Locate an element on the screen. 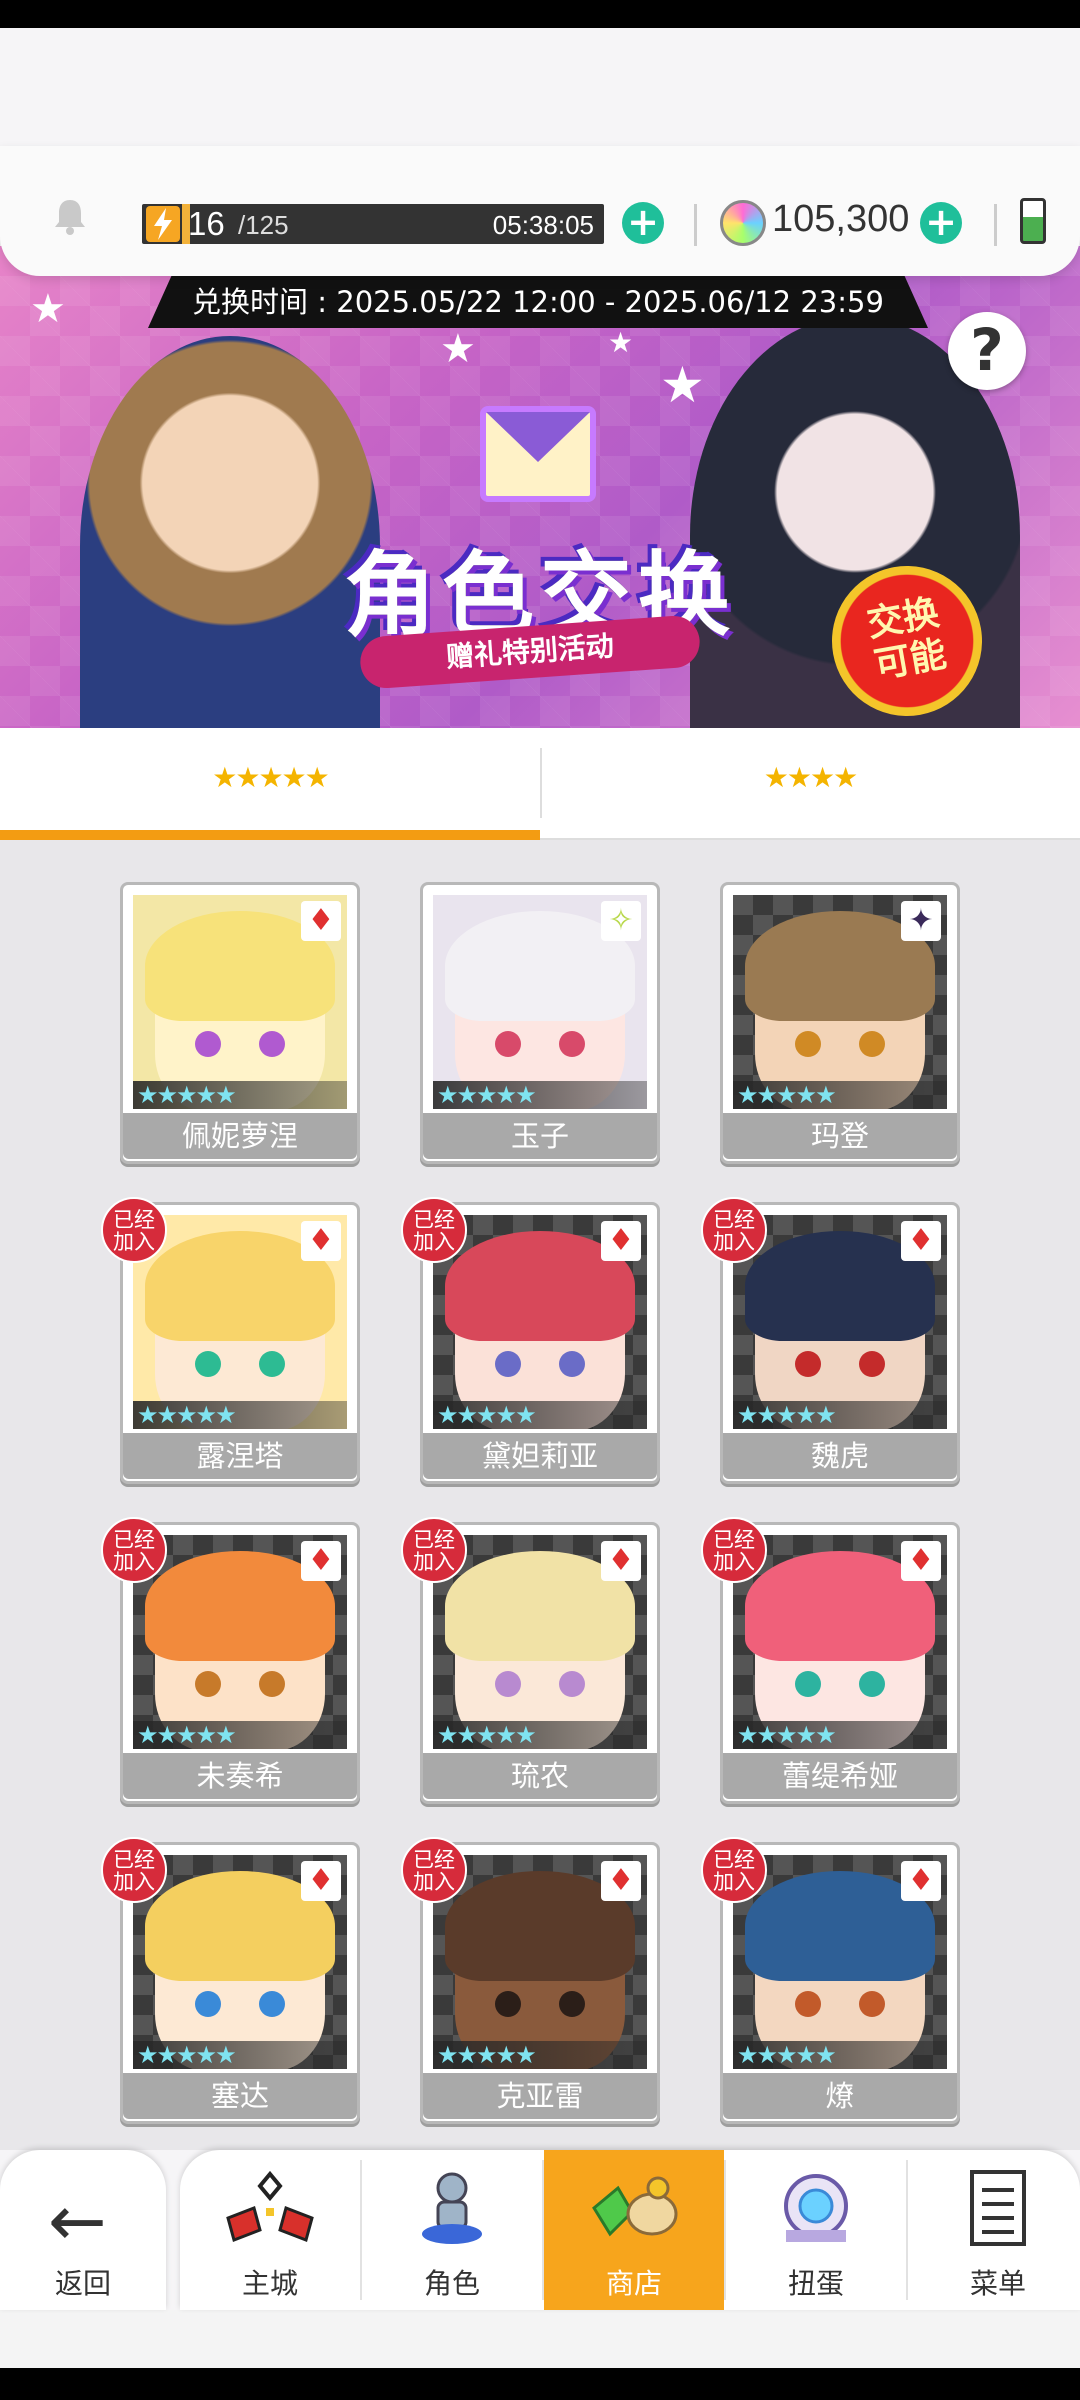 Image resolution: width=1080 pixels, height=2400 pixels. character-name: 克亚雷 is located at coordinates (540, 2096).